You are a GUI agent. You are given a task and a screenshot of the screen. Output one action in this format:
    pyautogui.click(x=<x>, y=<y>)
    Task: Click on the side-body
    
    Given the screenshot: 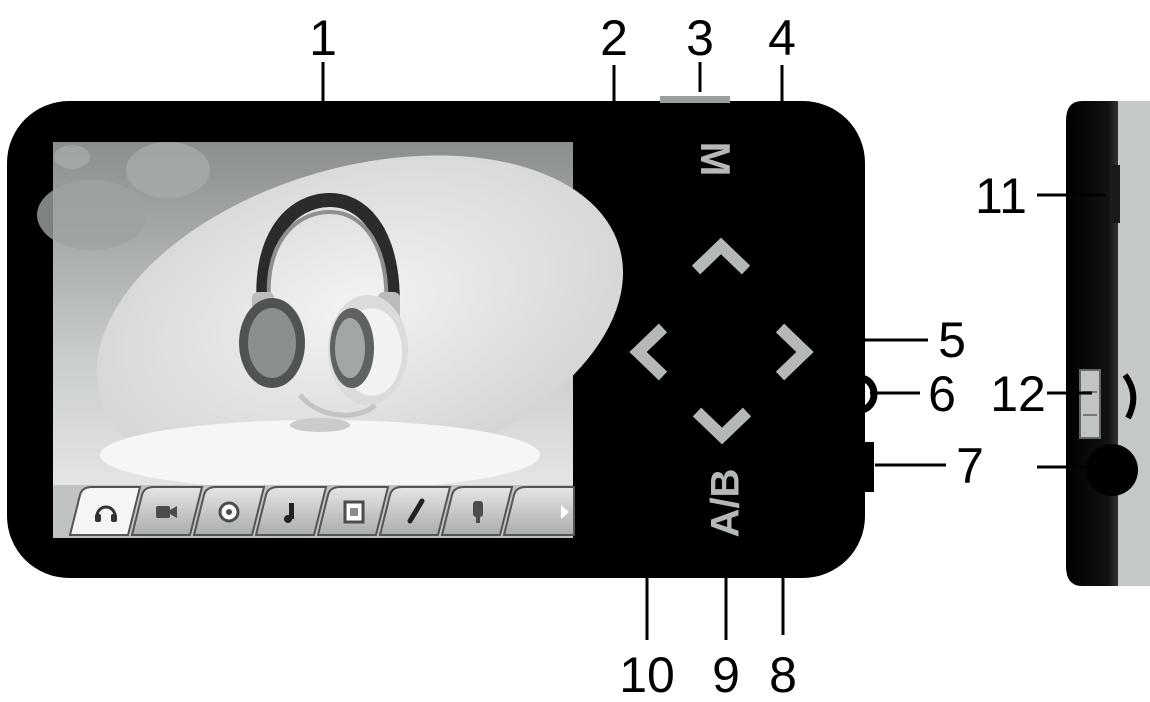 What is the action you would take?
    pyautogui.click(x=1092, y=343)
    